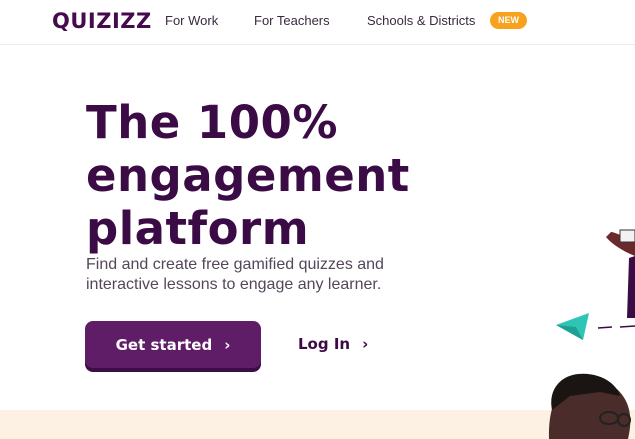 The image size is (635, 439). I want to click on dashed-flight-trail, so click(616, 327).